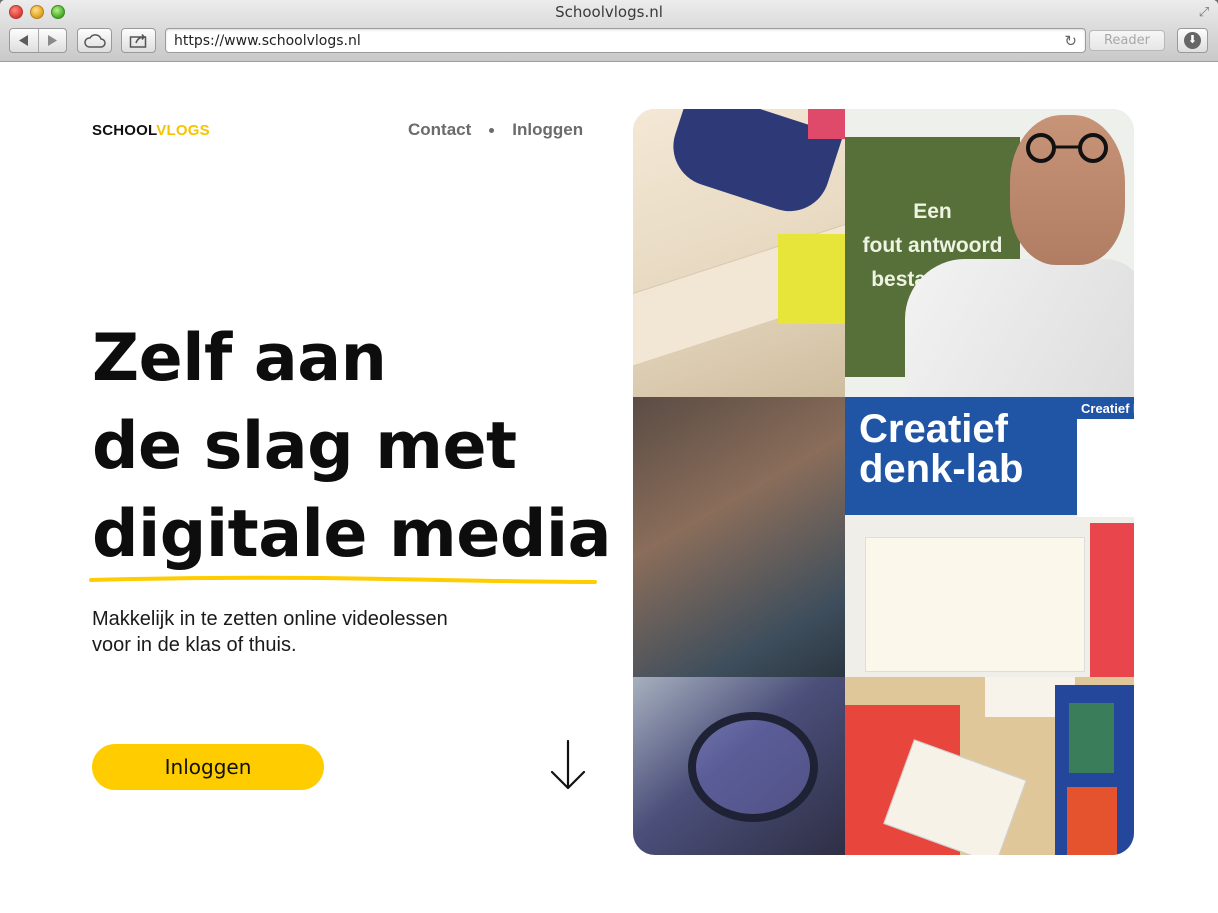 Image resolution: width=1218 pixels, height=913 pixels. I want to click on site-logo: SCHOOLVLOGS, so click(151, 130).